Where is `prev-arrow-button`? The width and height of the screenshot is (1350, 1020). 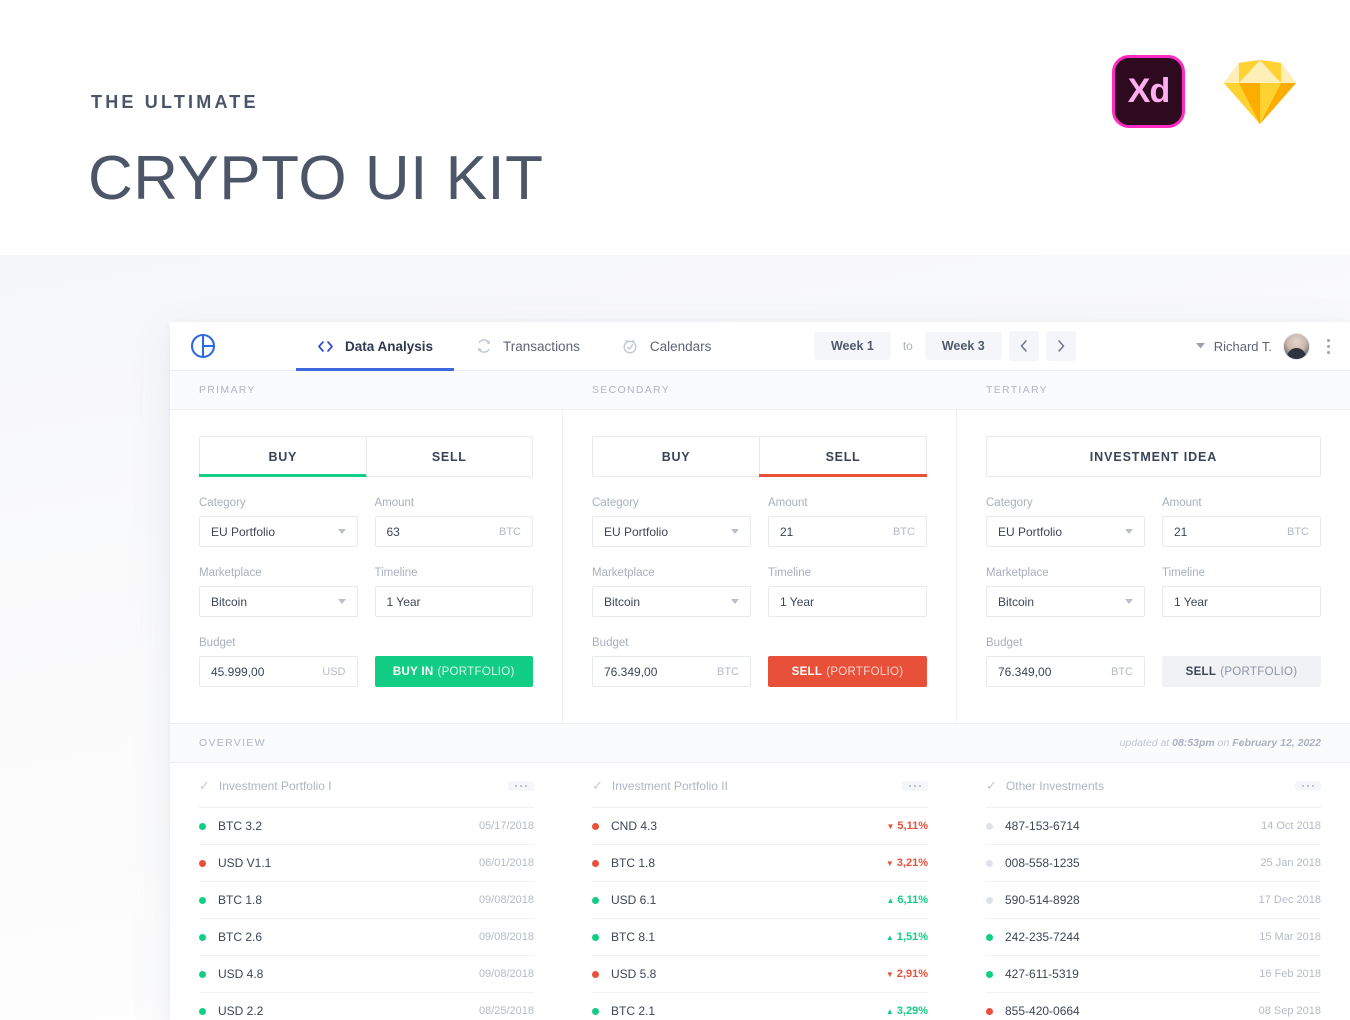 prev-arrow-button is located at coordinates (1023, 346).